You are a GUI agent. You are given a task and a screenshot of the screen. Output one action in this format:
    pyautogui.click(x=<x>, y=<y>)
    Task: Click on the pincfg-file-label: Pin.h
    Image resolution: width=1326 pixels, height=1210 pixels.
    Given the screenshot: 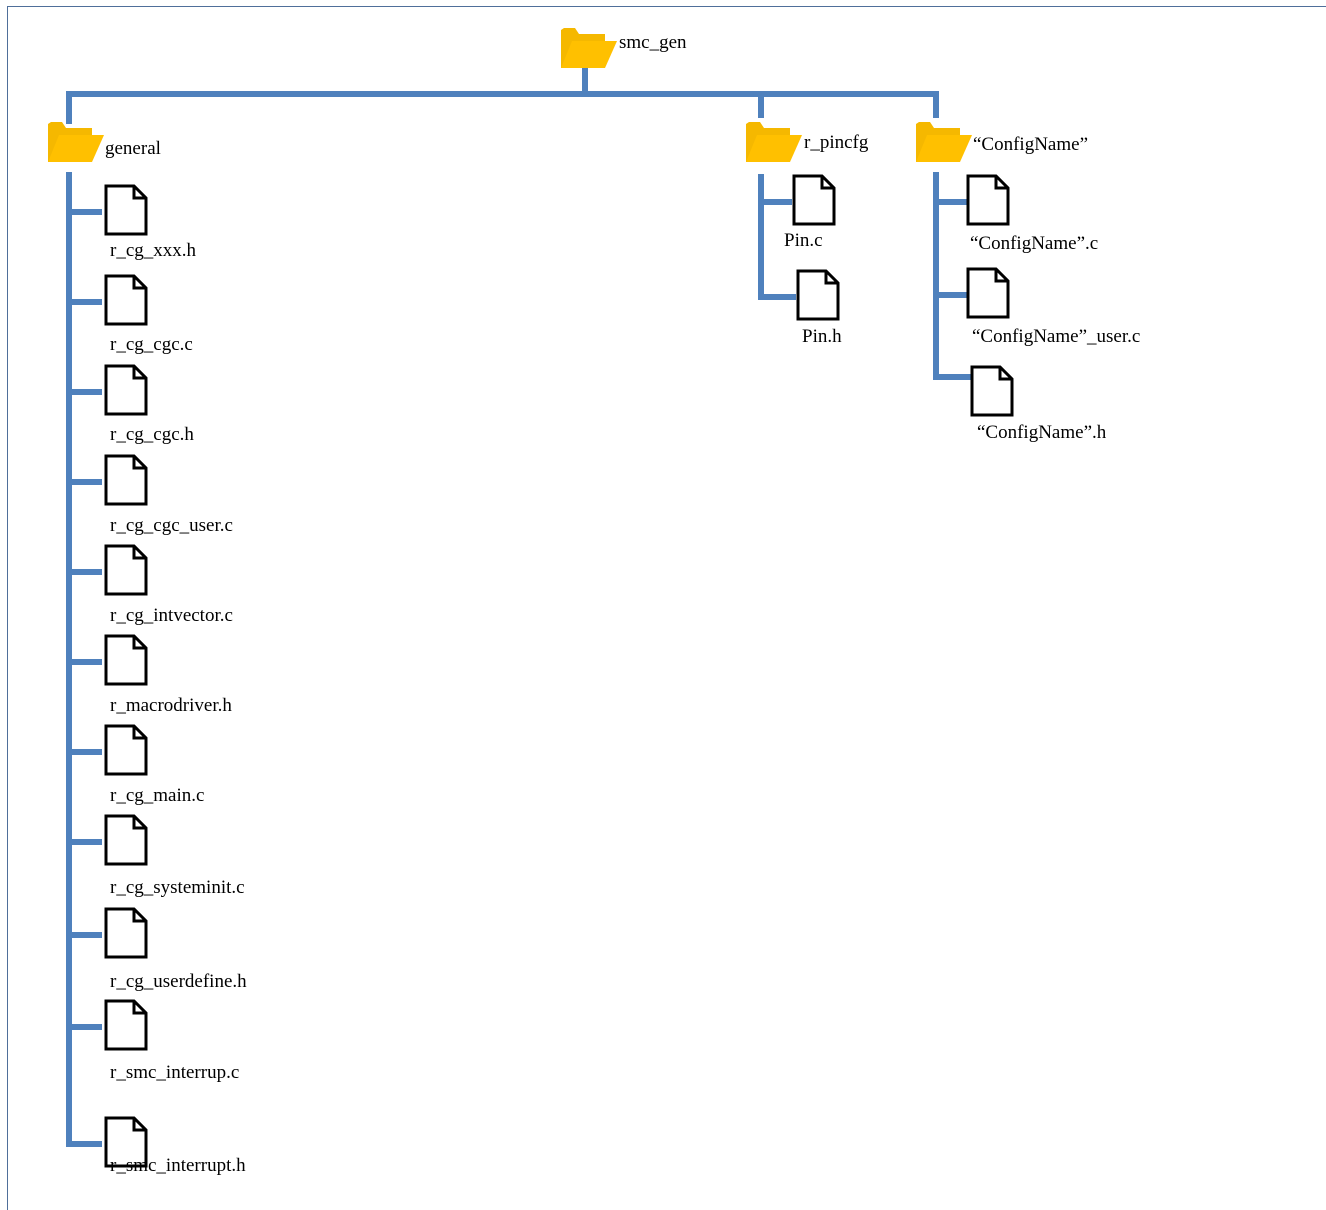 What is the action you would take?
    pyautogui.click(x=822, y=336)
    